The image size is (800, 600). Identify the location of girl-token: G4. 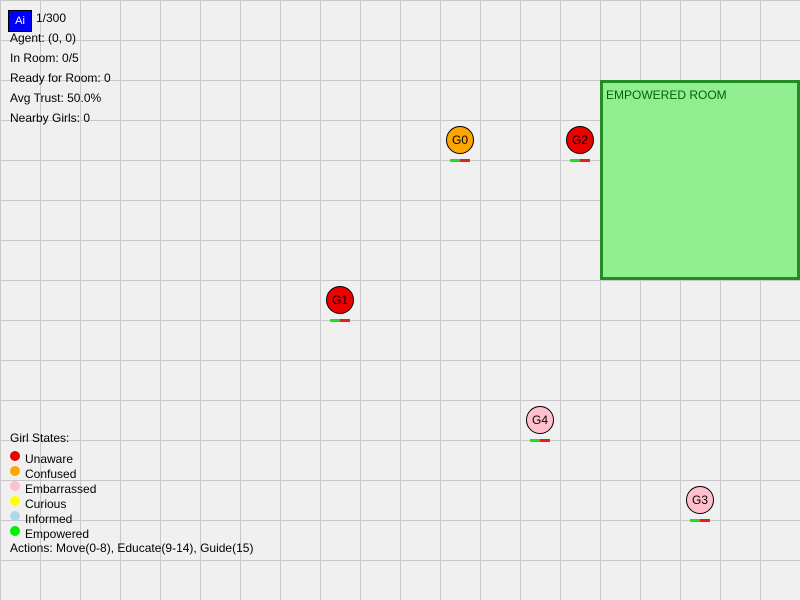
(540, 420).